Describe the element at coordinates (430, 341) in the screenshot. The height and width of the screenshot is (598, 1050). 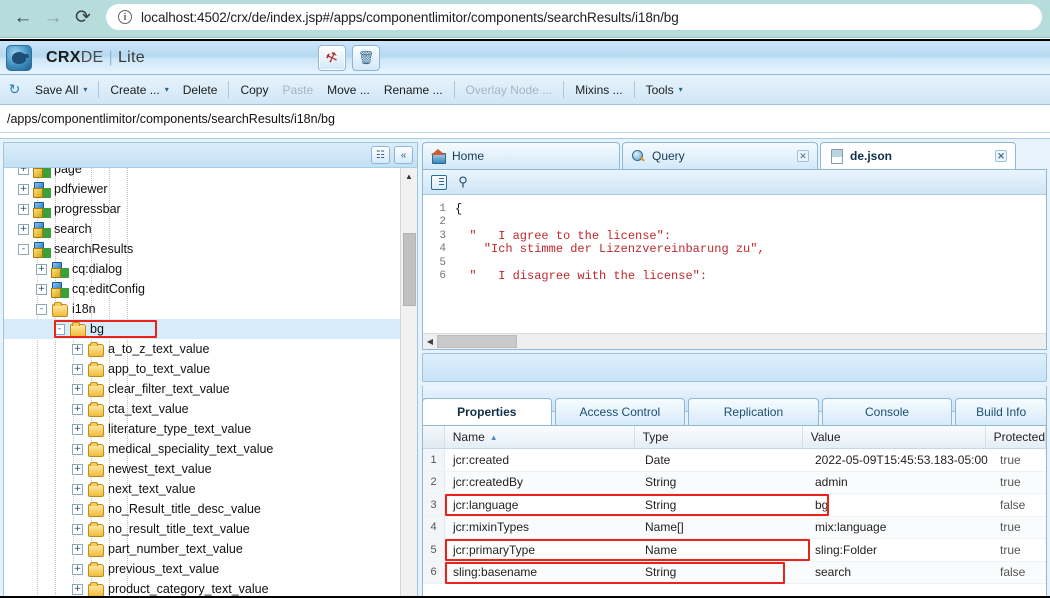
I see `scroll-left-icon: ◀` at that location.